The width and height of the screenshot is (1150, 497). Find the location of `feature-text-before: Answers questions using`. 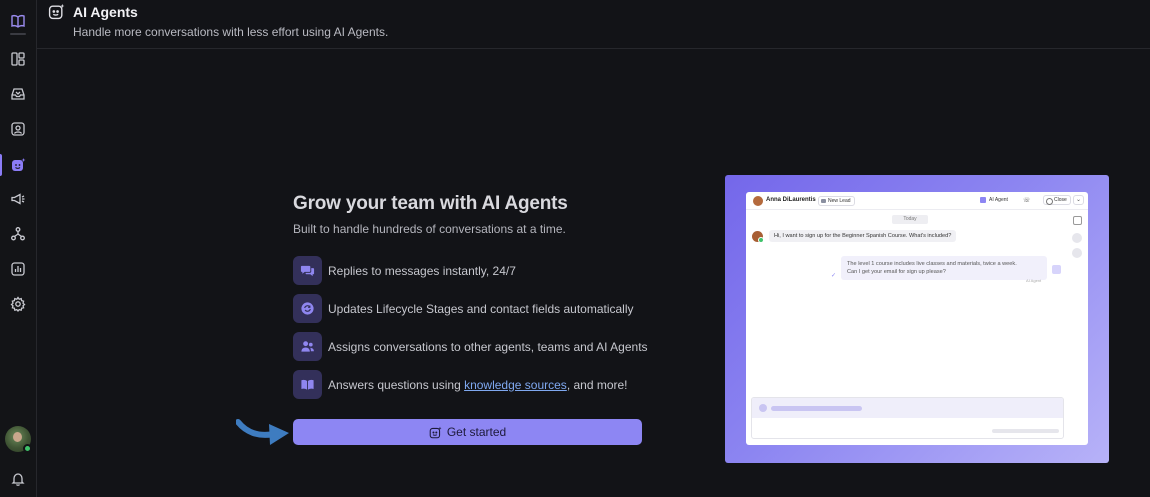

feature-text-before: Answers questions using is located at coordinates (396, 385).